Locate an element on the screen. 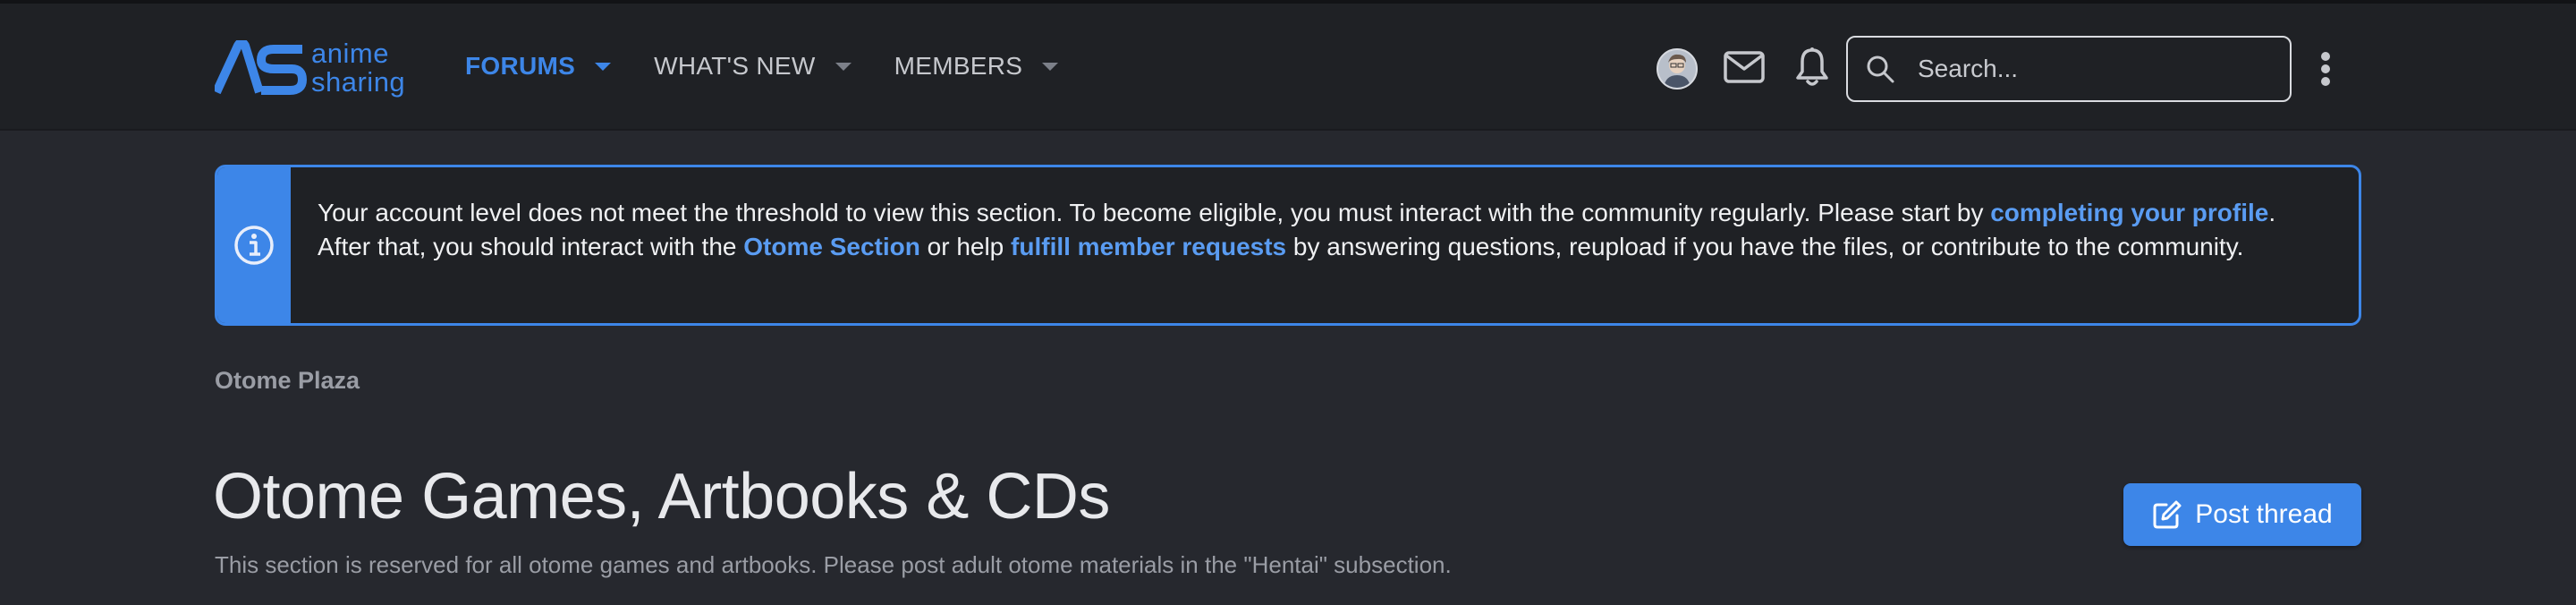 This screenshot has width=2576, height=605. avatar-image is located at coordinates (1677, 69).